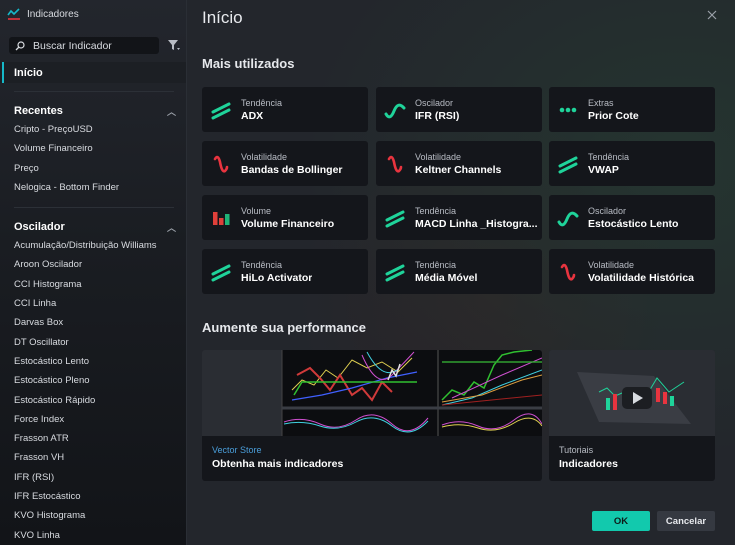 The width and height of the screenshot is (735, 545). I want to click on vector-store-thumbnail, so click(372, 393).